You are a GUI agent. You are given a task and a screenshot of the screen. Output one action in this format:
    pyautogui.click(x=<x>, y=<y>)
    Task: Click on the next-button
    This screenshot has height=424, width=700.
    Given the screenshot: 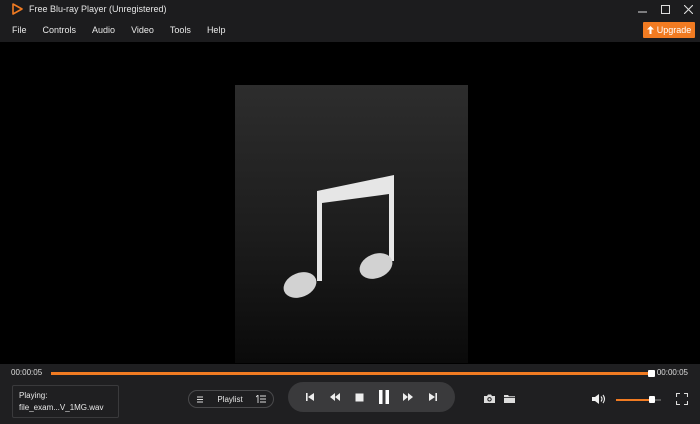 What is the action you would take?
    pyautogui.click(x=433, y=397)
    